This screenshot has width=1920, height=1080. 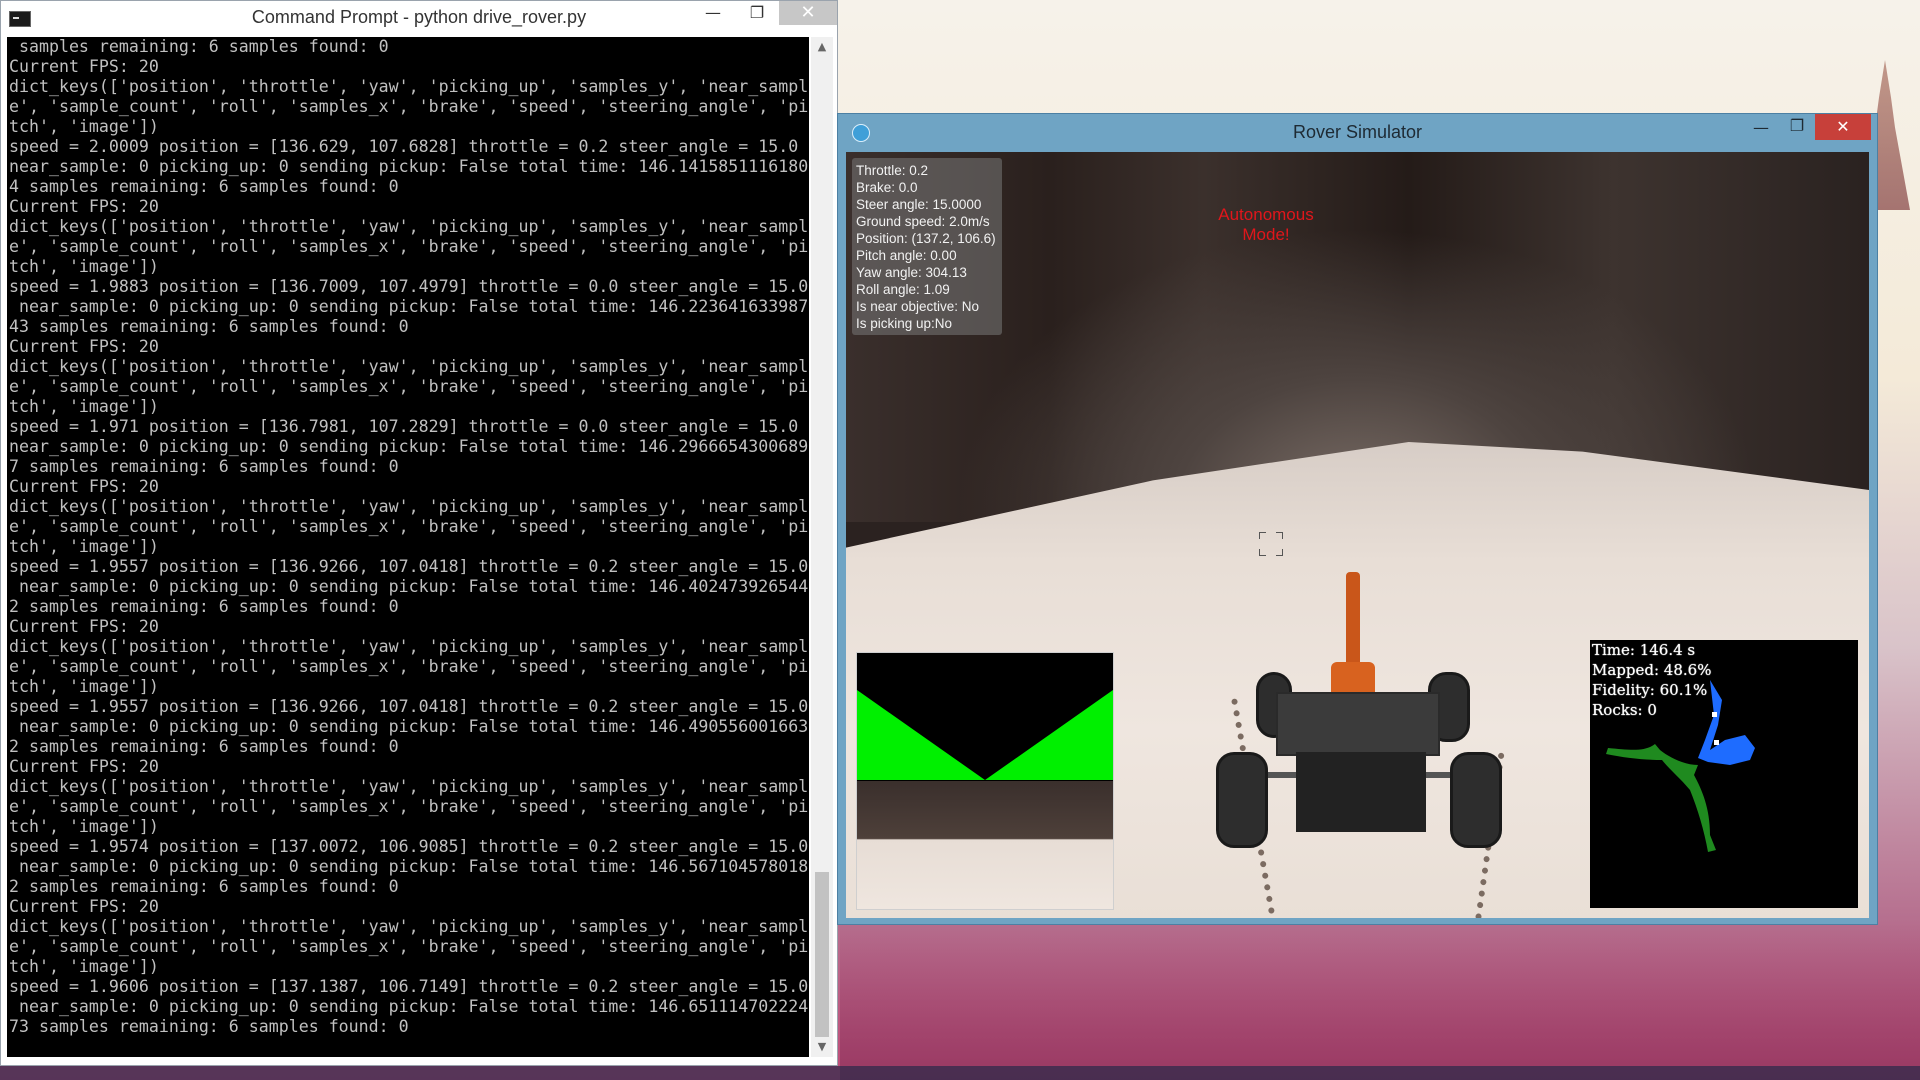 I want to click on rover-model, so click(x=1359, y=742).